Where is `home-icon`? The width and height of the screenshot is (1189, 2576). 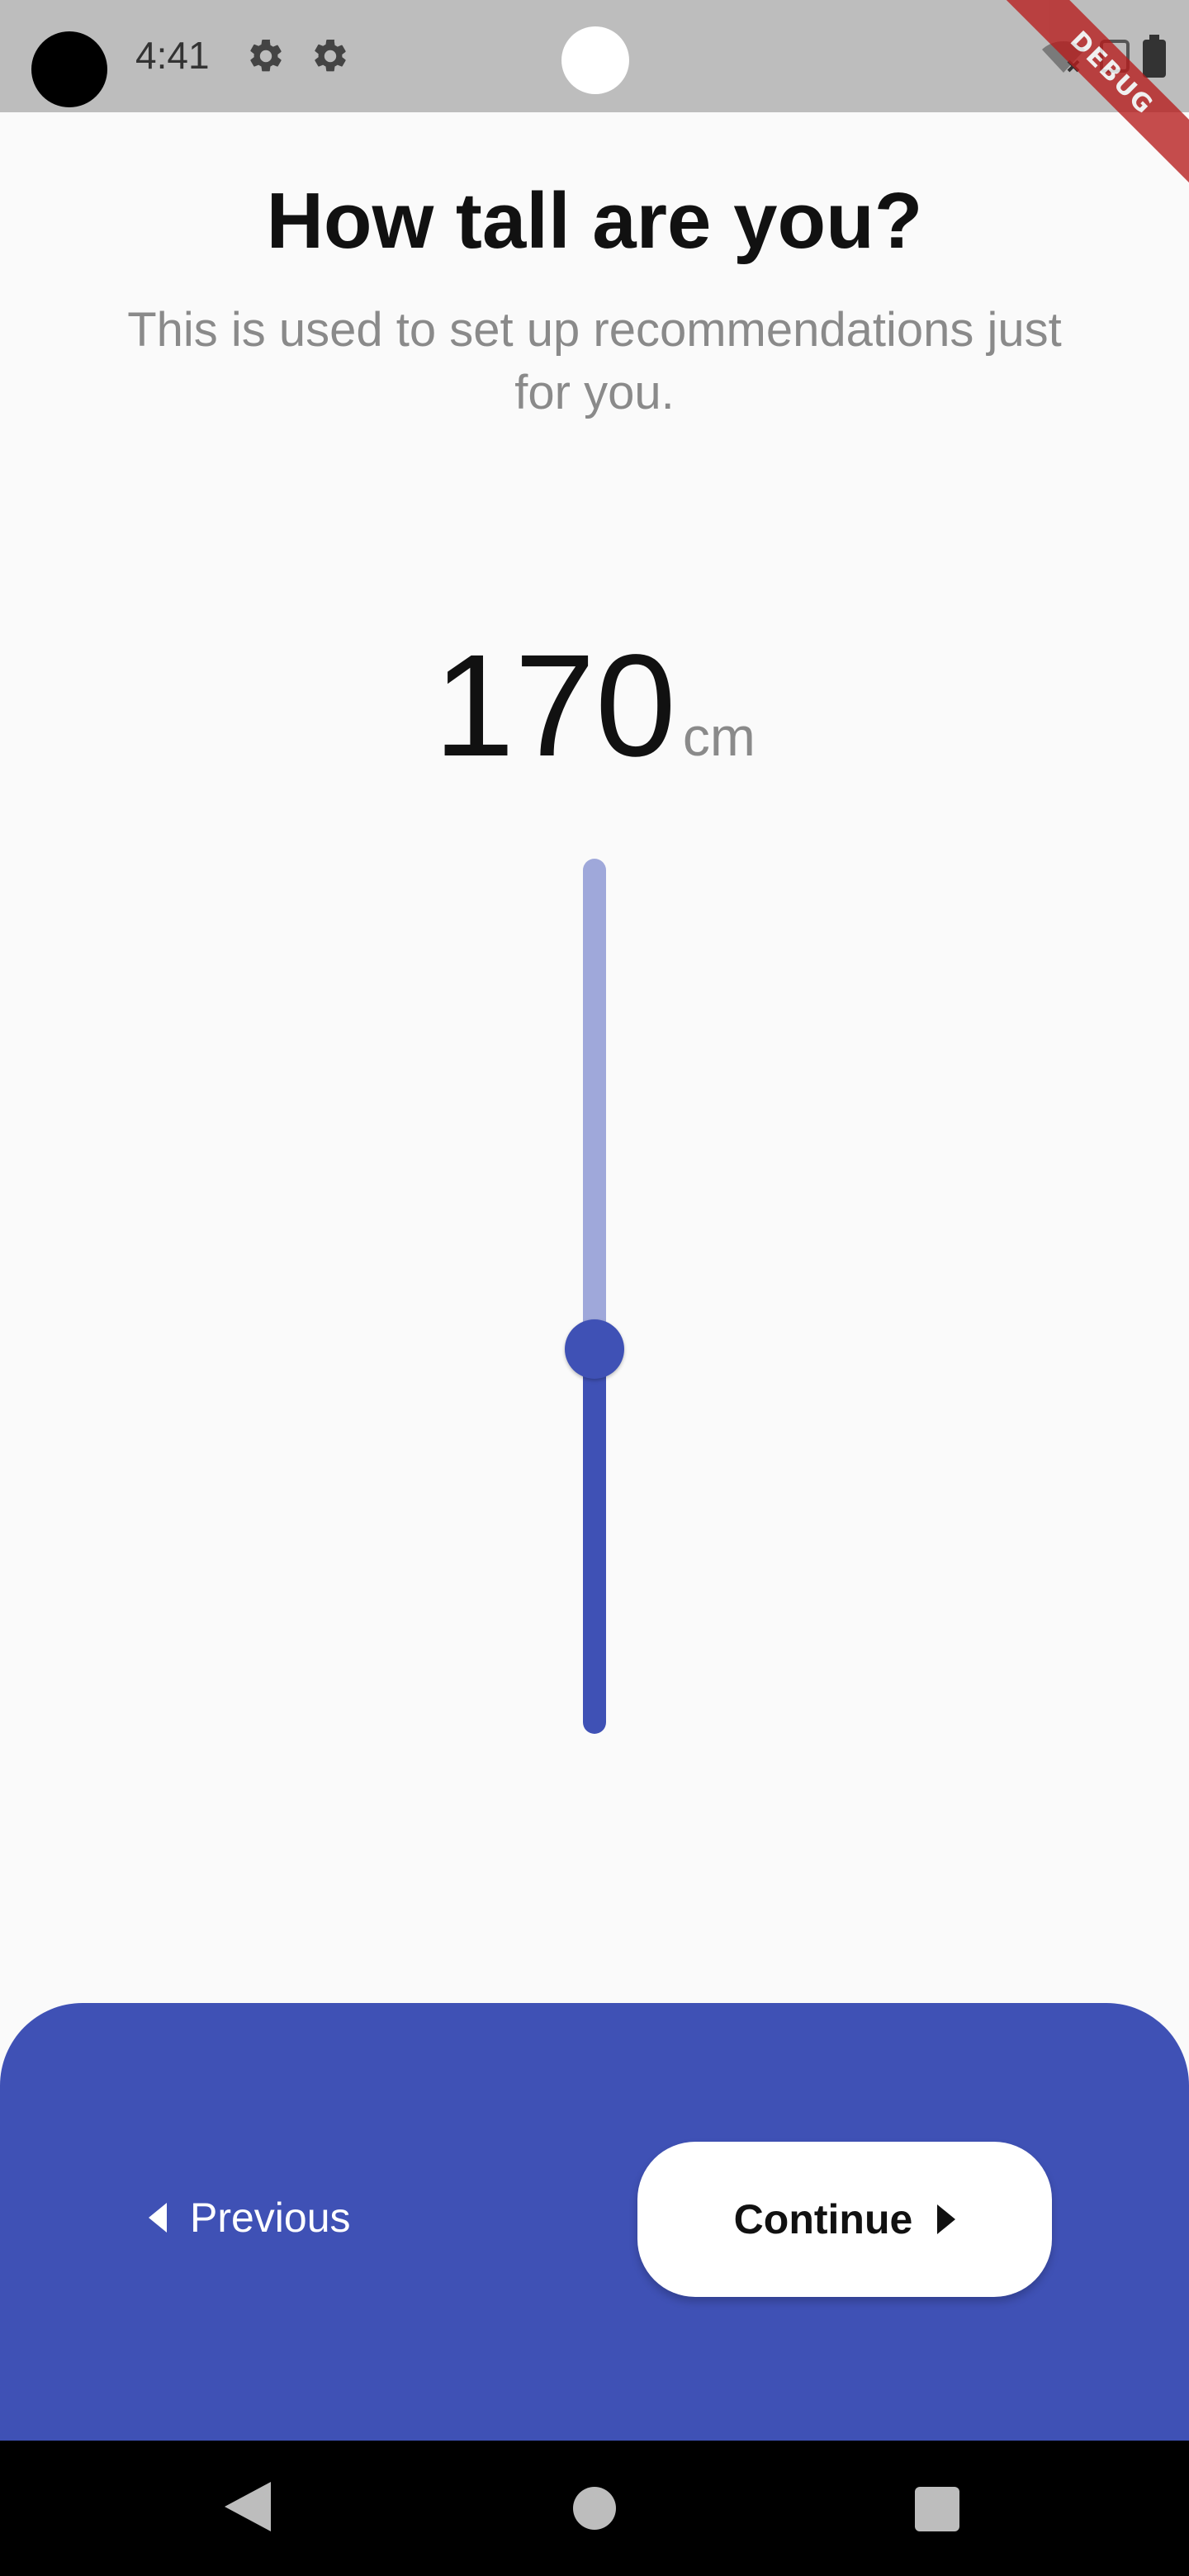 home-icon is located at coordinates (594, 2508).